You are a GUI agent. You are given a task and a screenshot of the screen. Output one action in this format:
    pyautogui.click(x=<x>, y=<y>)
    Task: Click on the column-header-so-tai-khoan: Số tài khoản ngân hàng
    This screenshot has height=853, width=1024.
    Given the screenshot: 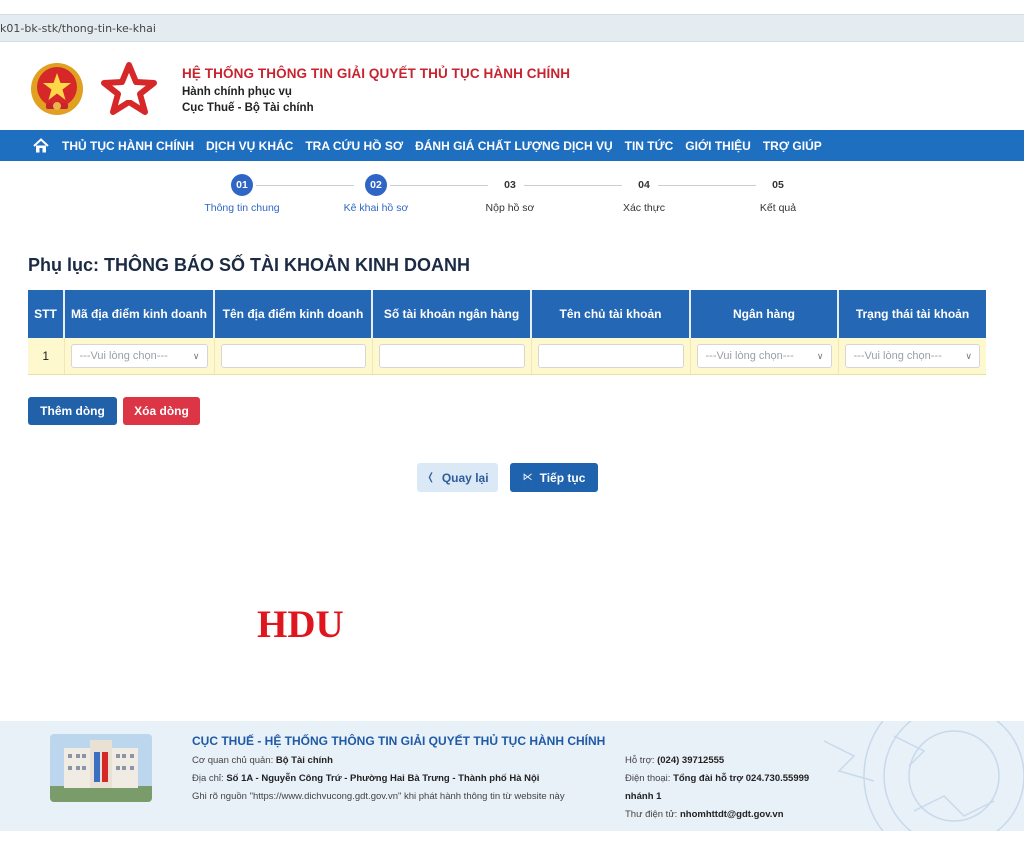 What is the action you would take?
    pyautogui.click(x=452, y=314)
    